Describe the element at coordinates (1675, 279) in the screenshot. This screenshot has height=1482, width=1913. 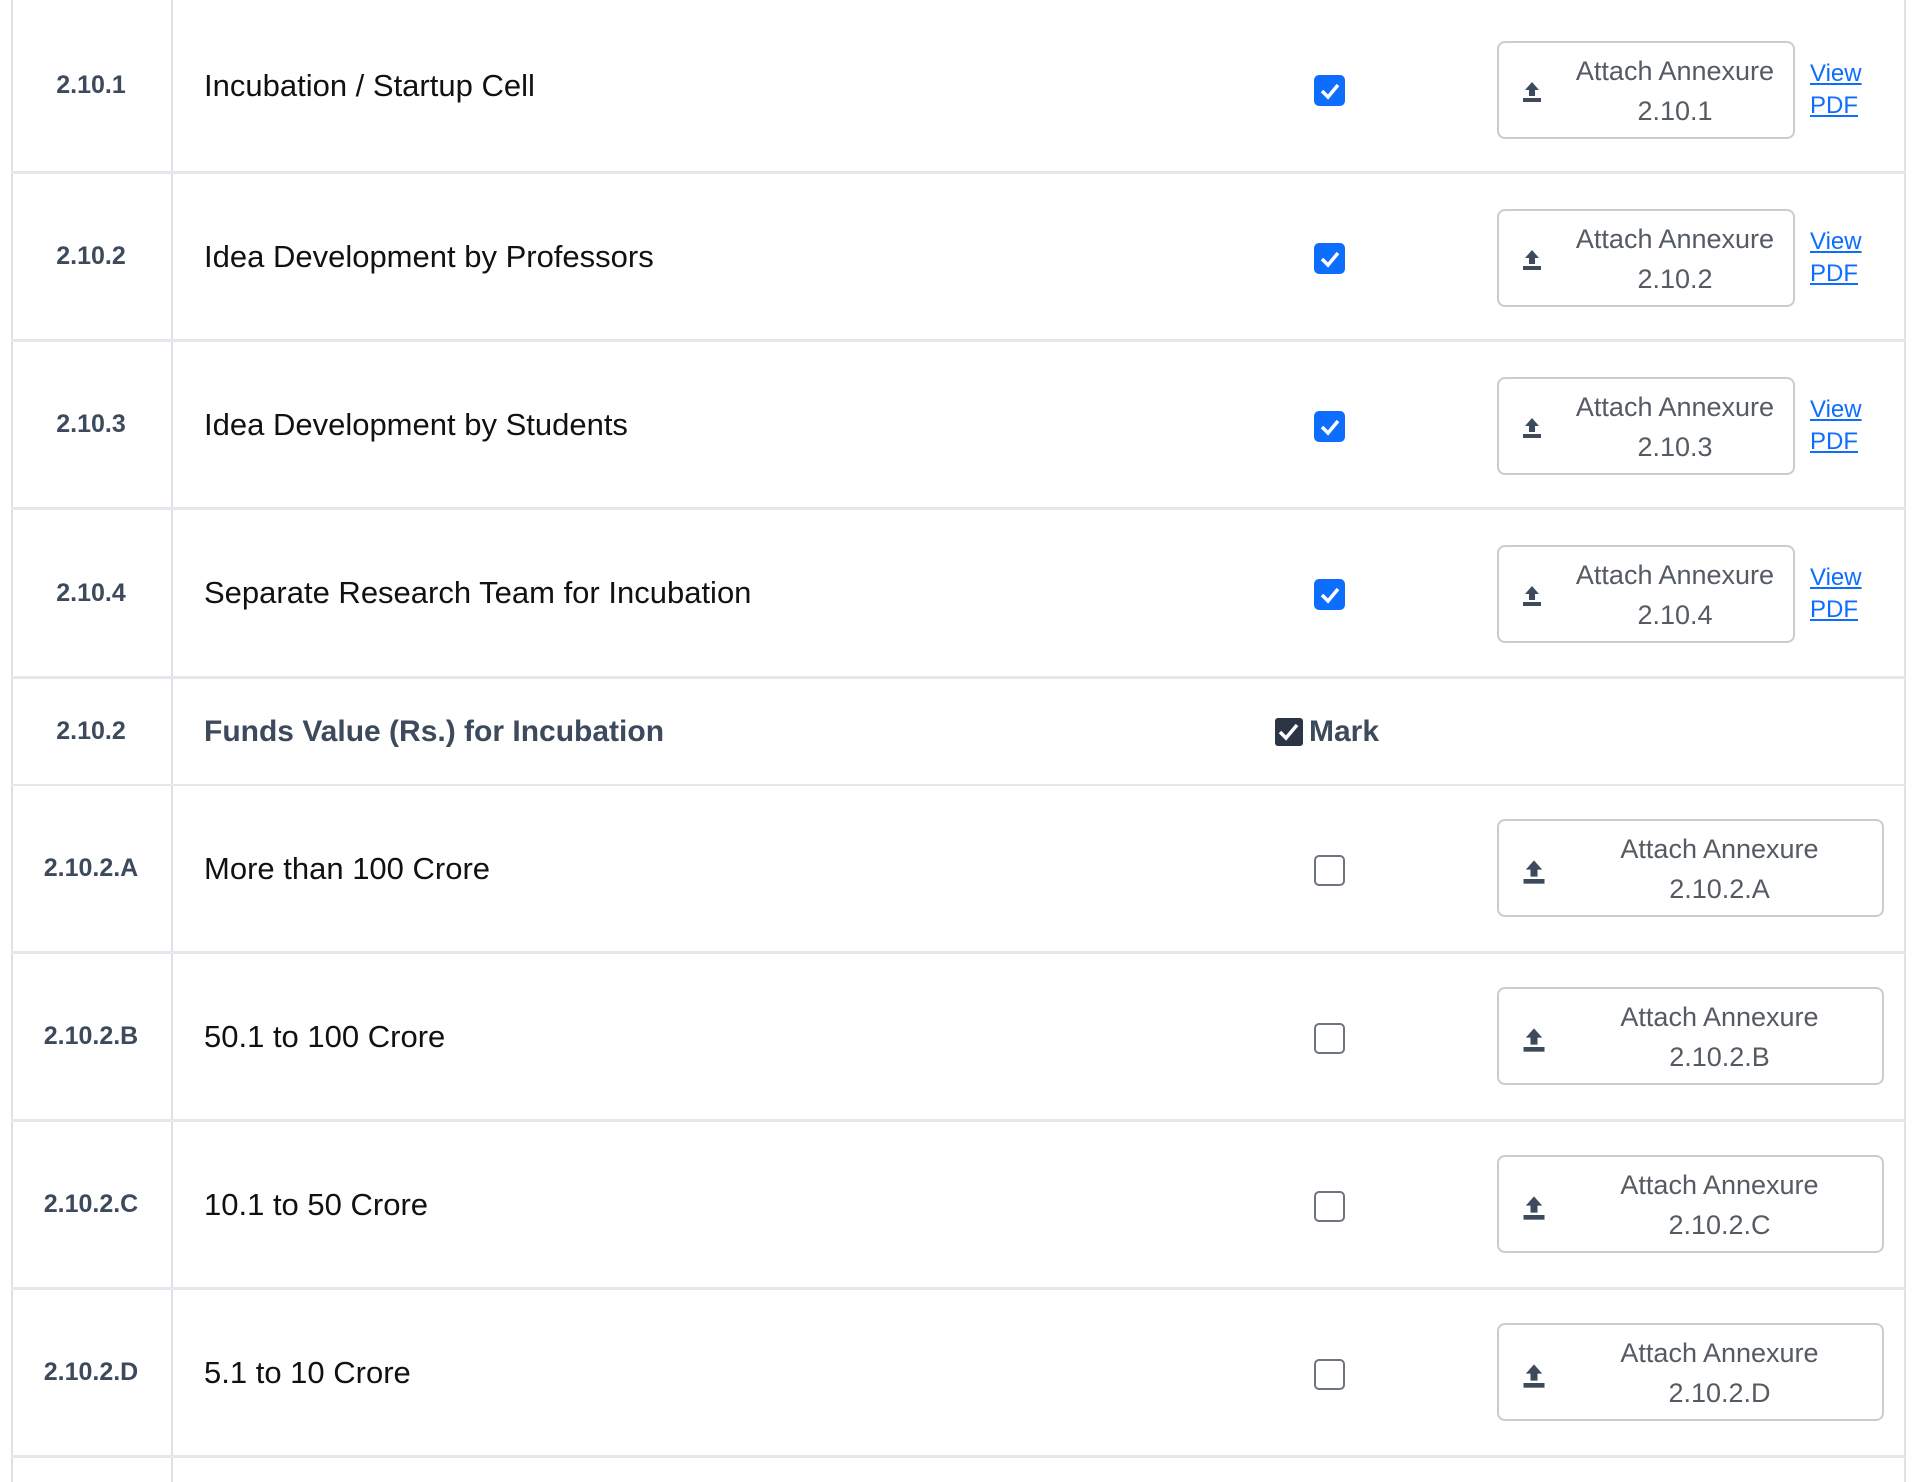
I see `attach-code: 2.10.2` at that location.